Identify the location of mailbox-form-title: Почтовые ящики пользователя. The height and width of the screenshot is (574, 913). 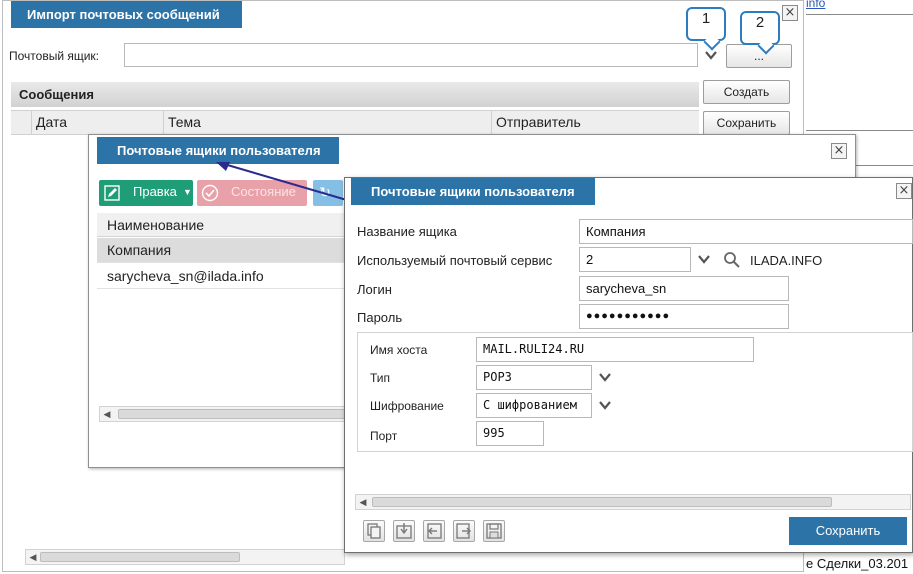
(473, 191).